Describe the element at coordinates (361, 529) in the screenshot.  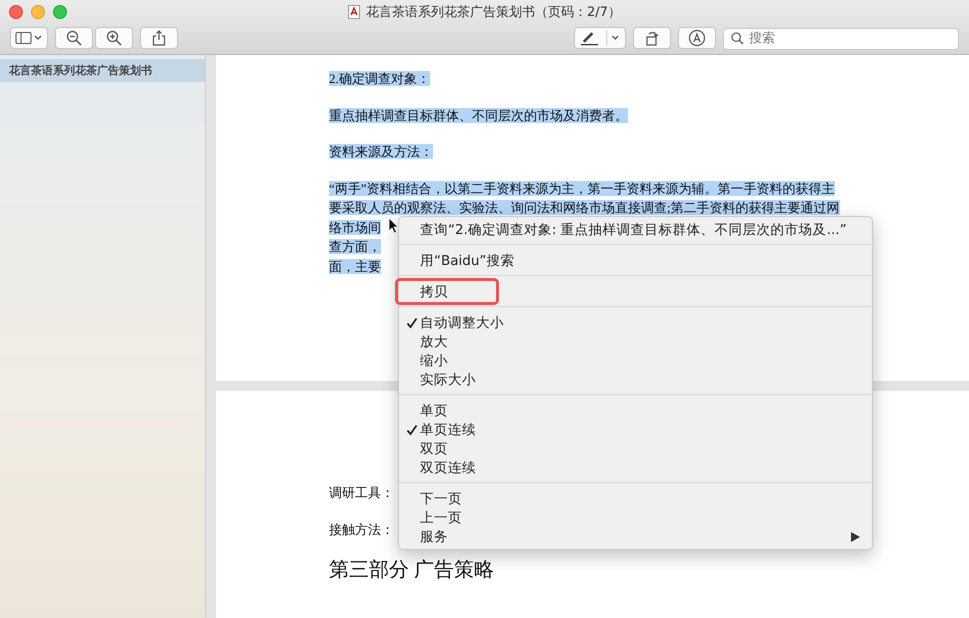
I see `document-text: 接触方法：` at that location.